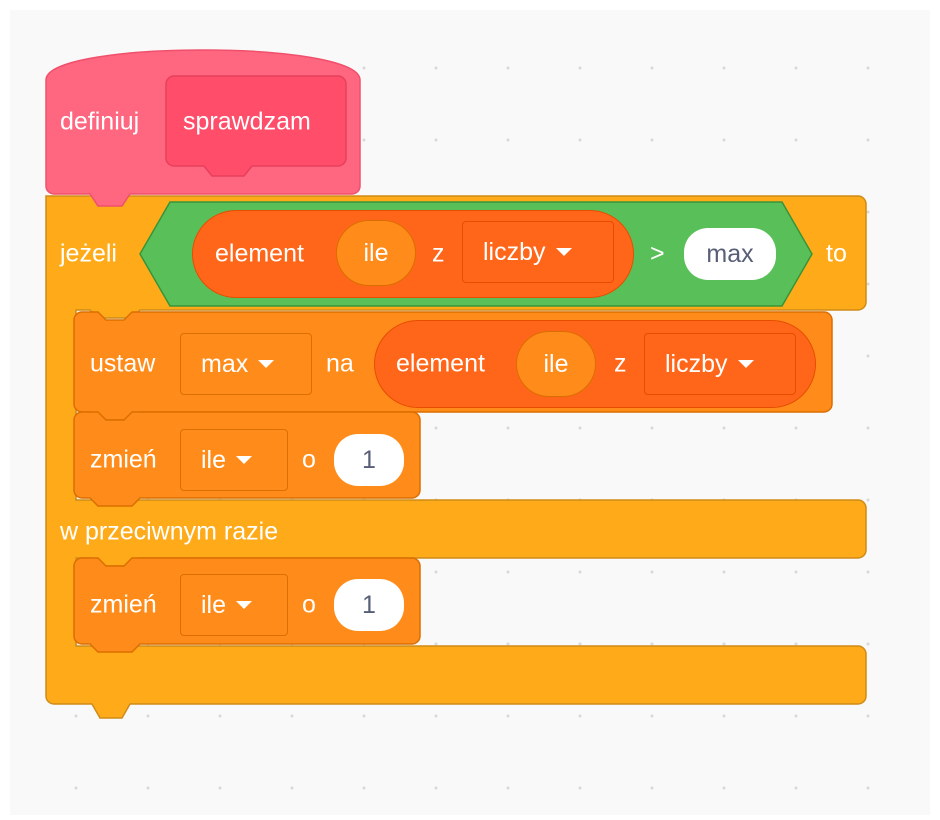  I want to click on change-label: zmień, so click(123, 604).